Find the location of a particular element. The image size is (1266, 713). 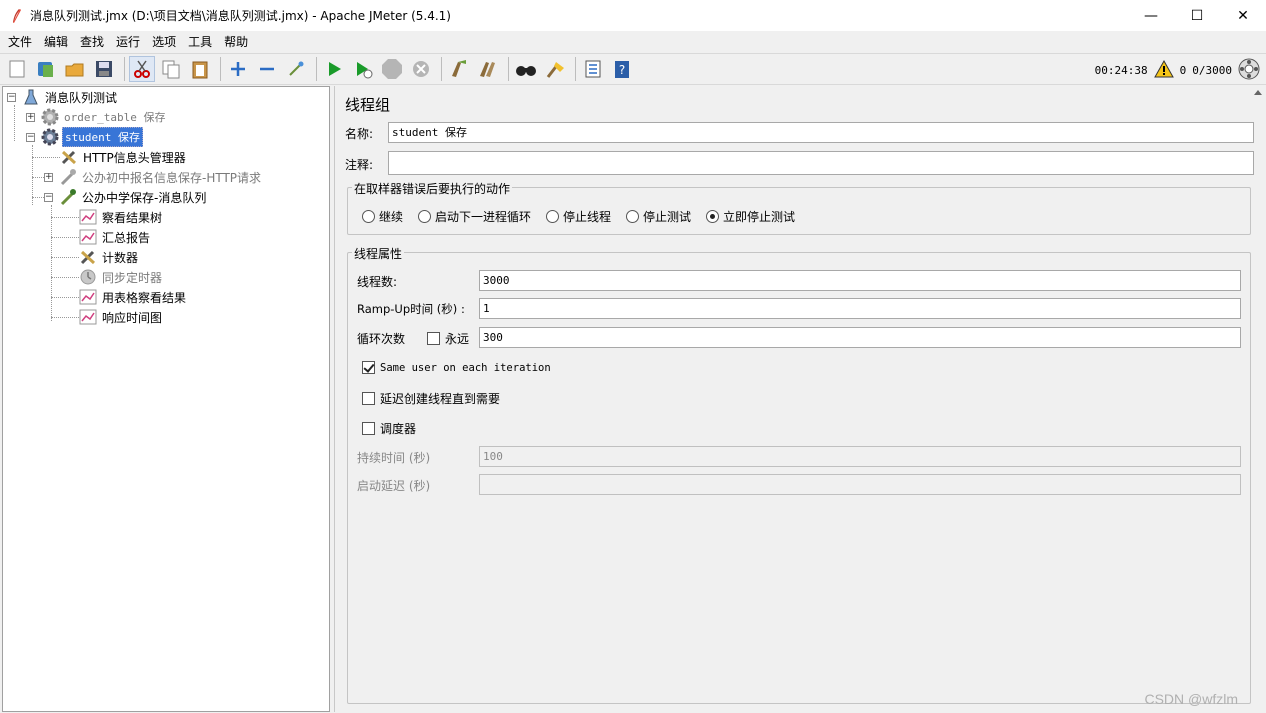

checkbox-label: 延迟创建线程直到需要 is located at coordinates (440, 399).